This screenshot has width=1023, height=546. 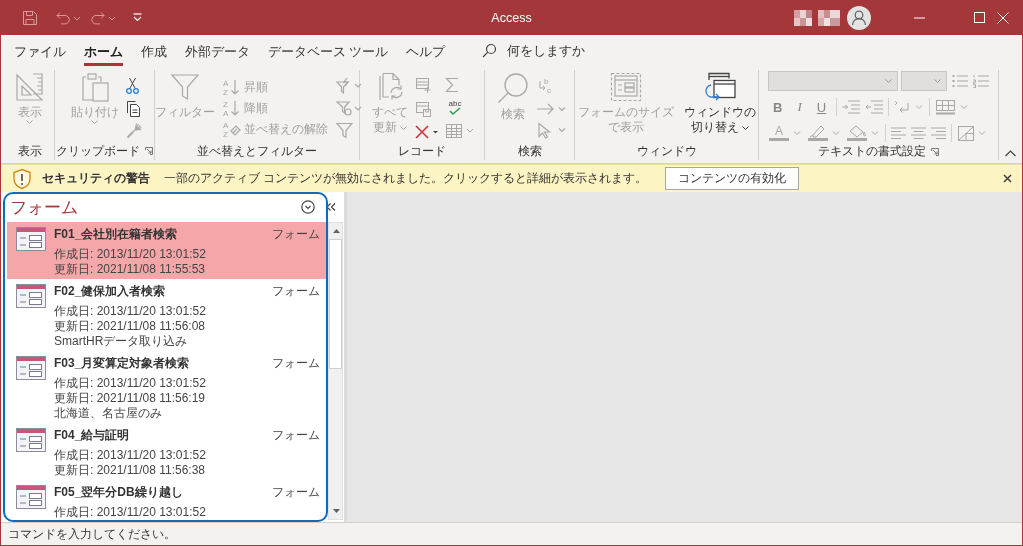 I want to click on sigma-icon, so click(x=452, y=85).